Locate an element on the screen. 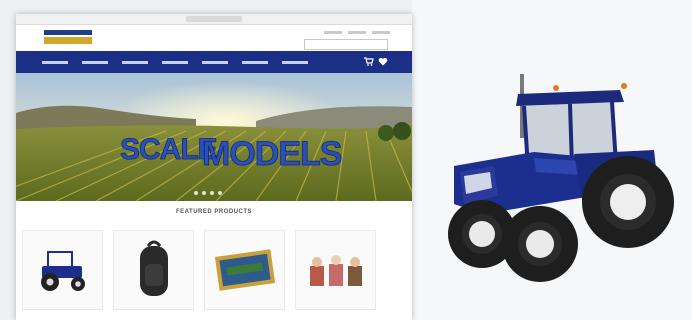 This screenshot has height=320, width=692. search-input is located at coordinates (346, 44).